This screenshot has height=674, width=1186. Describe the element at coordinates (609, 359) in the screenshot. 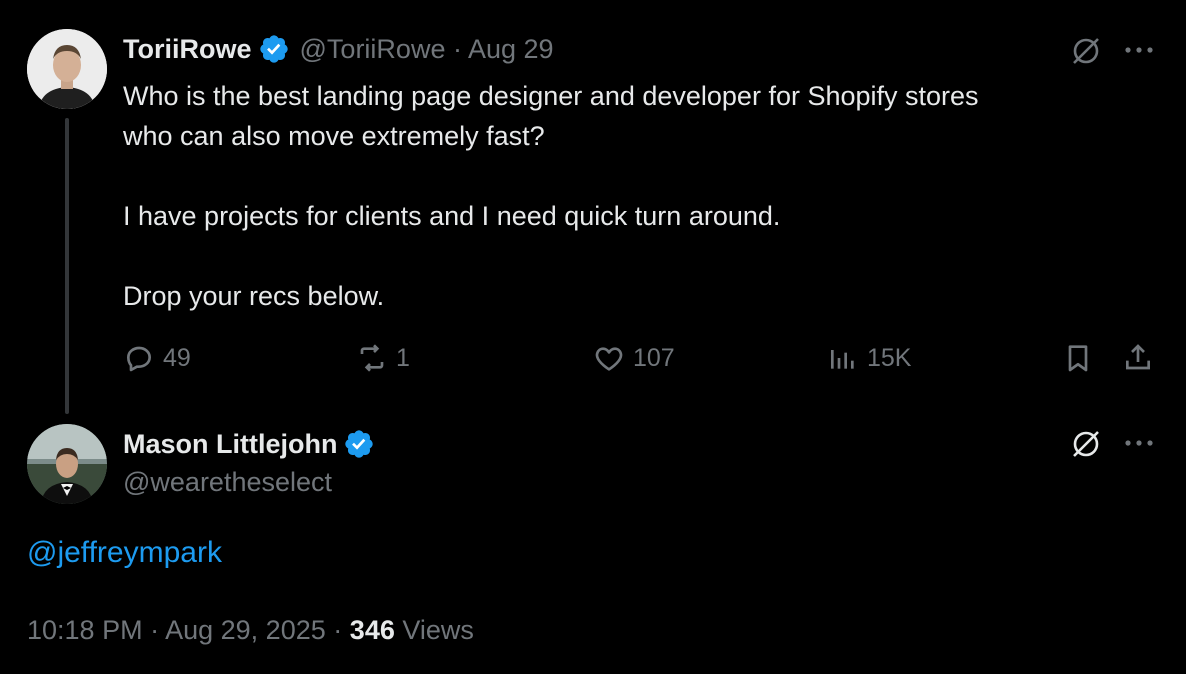

I see `like-icon` at that location.